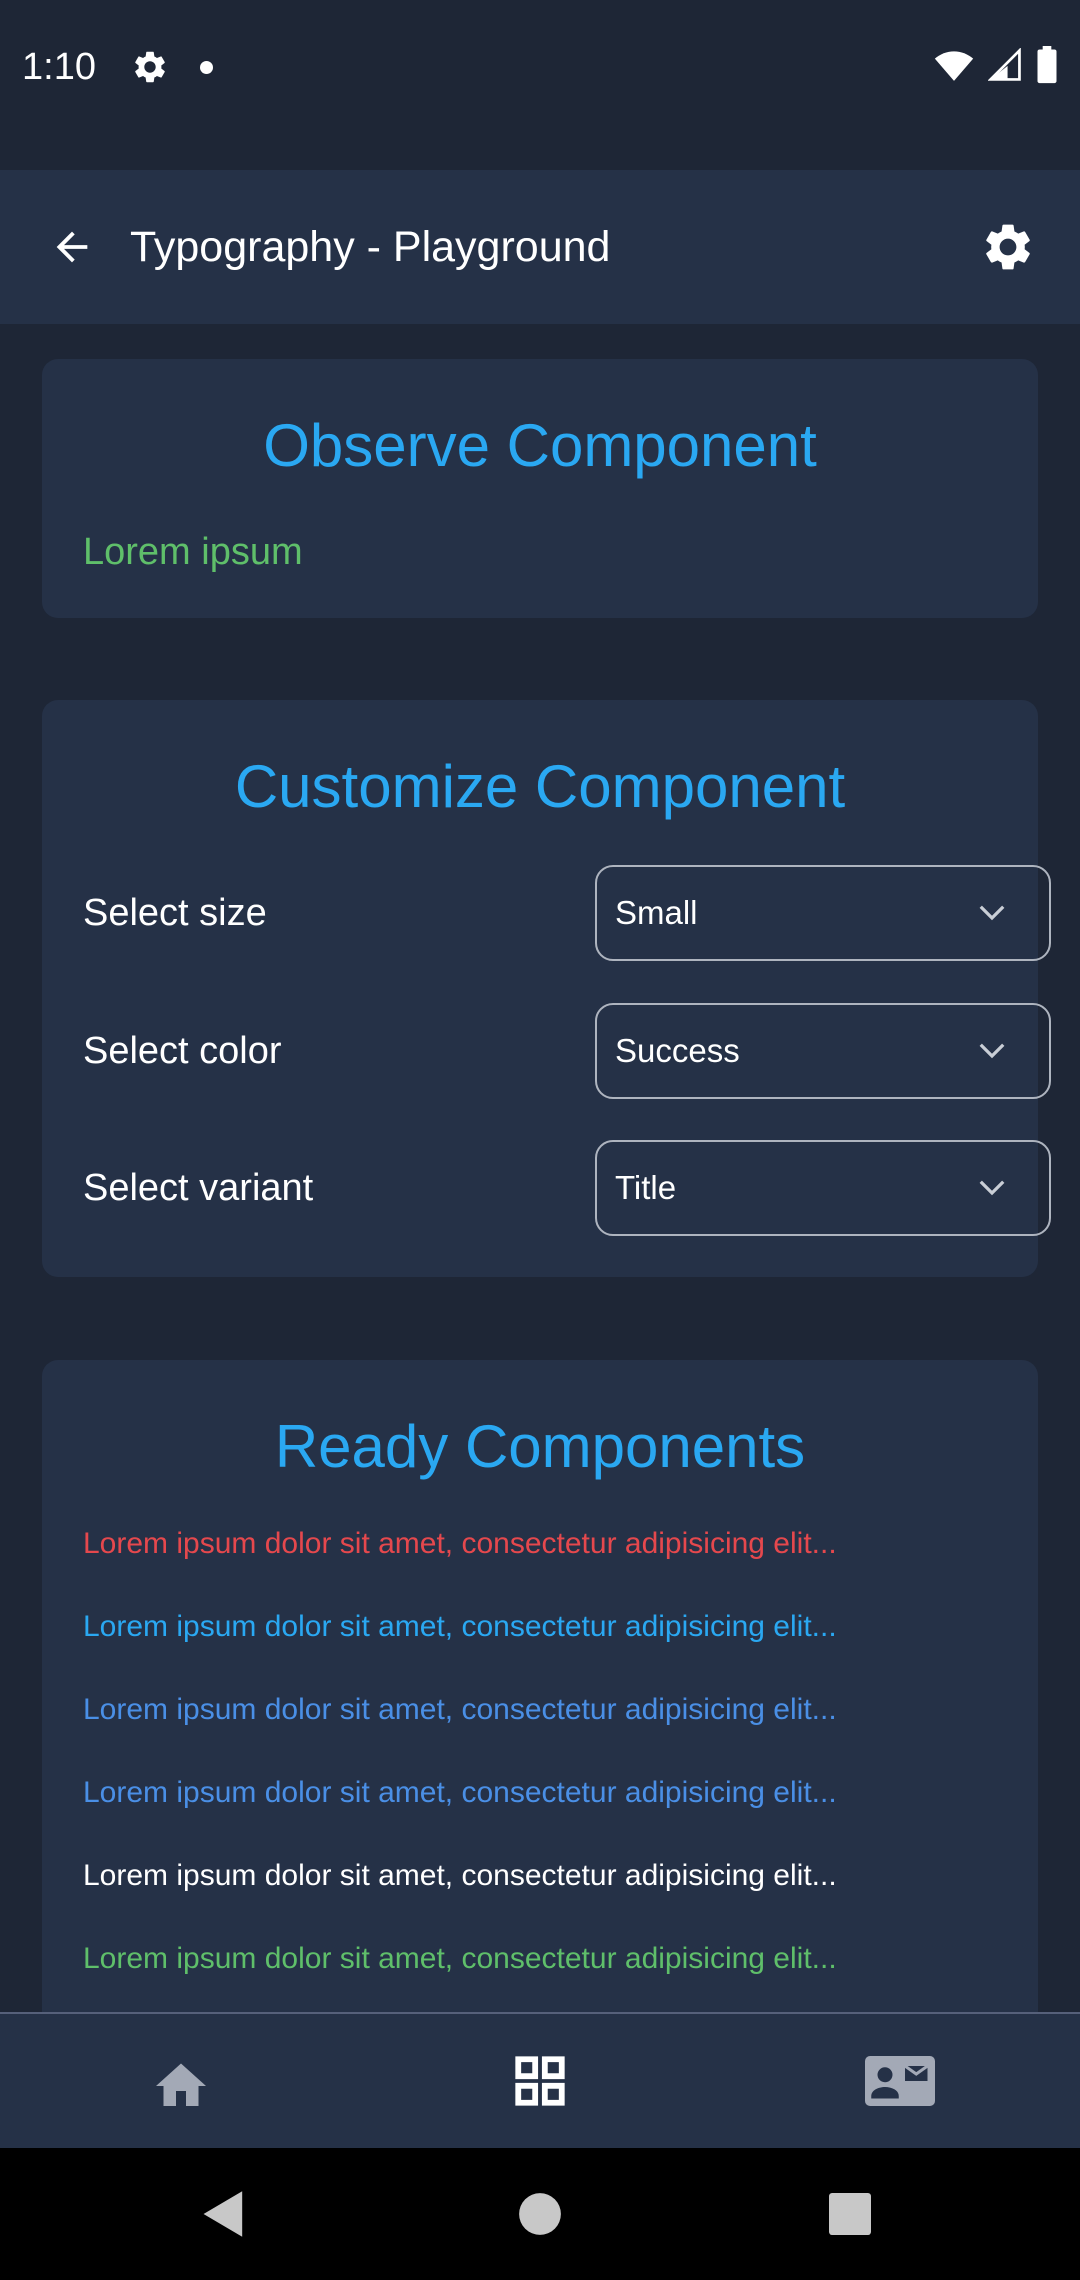  I want to click on color-label: Select color, so click(182, 1050).